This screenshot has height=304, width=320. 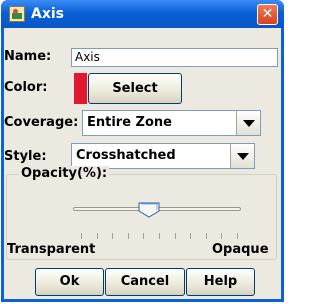 I want to click on window-title: Axis, so click(x=47, y=14).